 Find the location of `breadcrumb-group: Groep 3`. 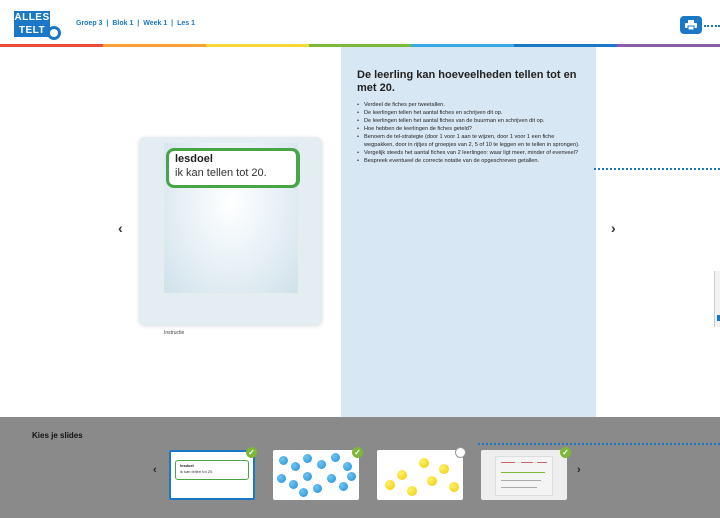

breadcrumb-group: Groep 3 is located at coordinates (89, 23).